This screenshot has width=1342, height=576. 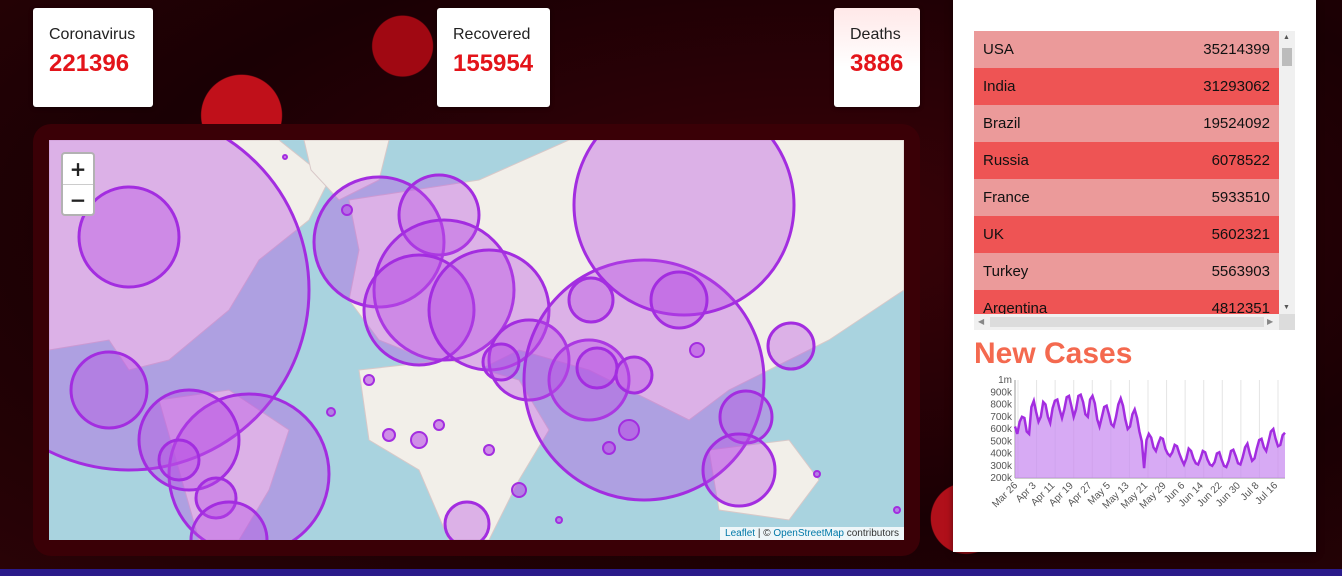 I want to click on country-name: Turkey, so click(x=1006, y=271).